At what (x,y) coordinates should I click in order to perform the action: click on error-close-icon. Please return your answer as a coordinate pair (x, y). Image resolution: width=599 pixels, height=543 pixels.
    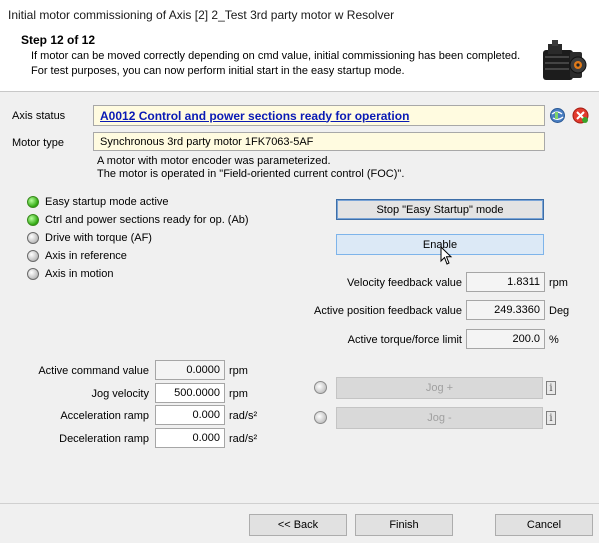
    Looking at the image, I should click on (580, 115).